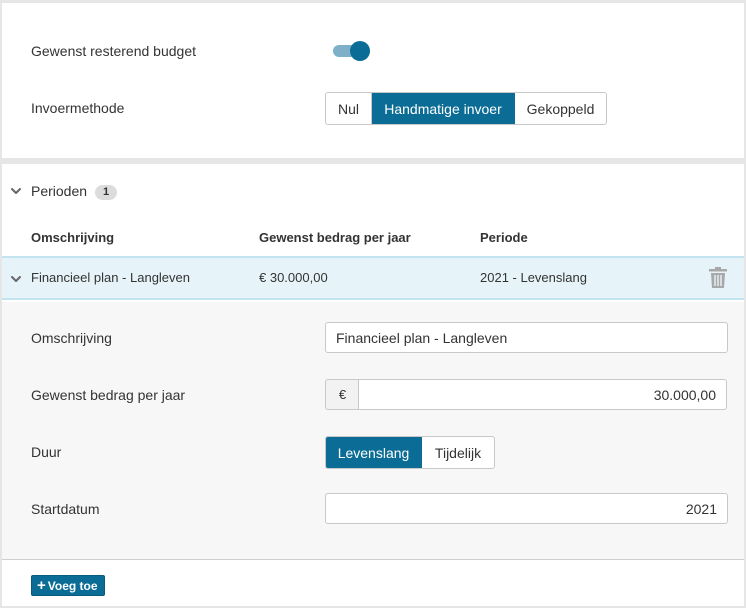  I want to click on collapse-periods-icon, so click(16, 191).